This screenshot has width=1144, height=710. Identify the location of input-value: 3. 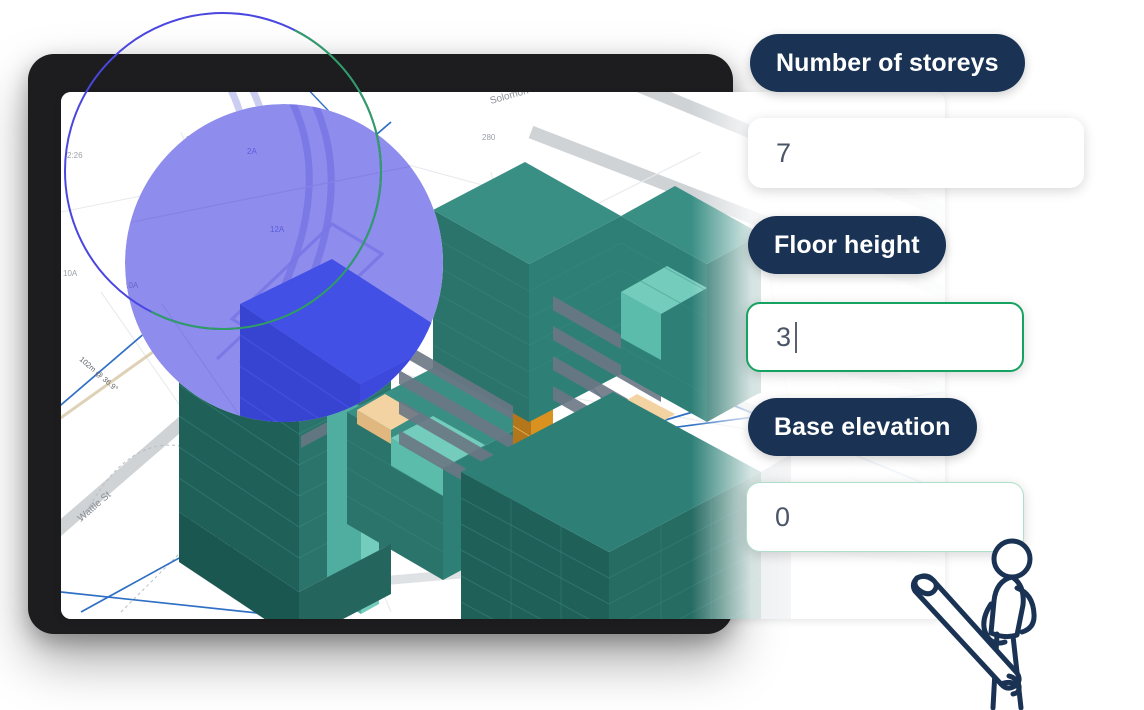
(784, 336).